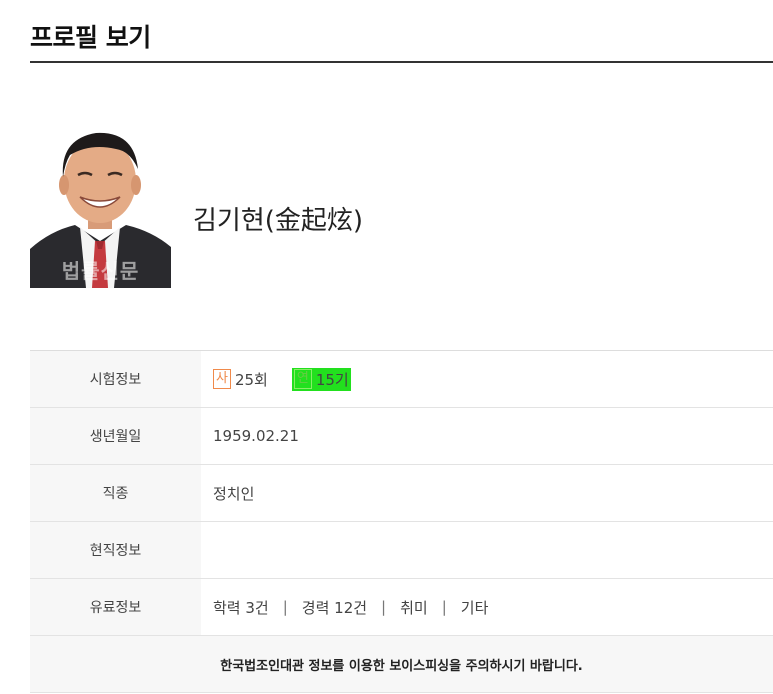 The image size is (773, 694). Describe the element at coordinates (487, 379) in the screenshot. I see `info-value: 사 25회 연 15기` at that location.